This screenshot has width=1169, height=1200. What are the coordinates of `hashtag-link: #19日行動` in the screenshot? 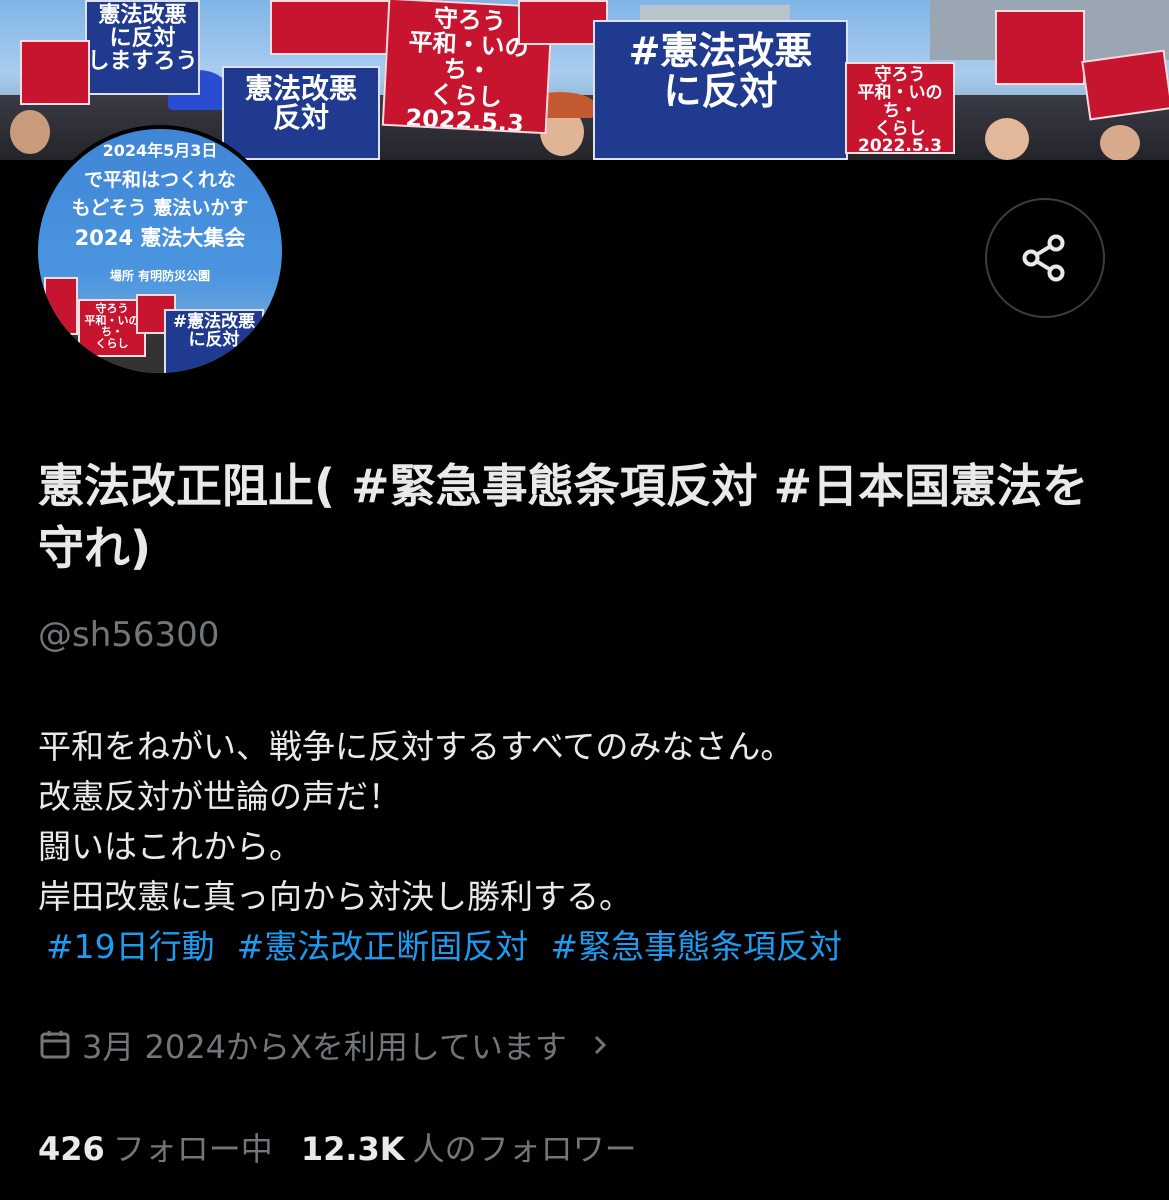 It's located at (130, 947).